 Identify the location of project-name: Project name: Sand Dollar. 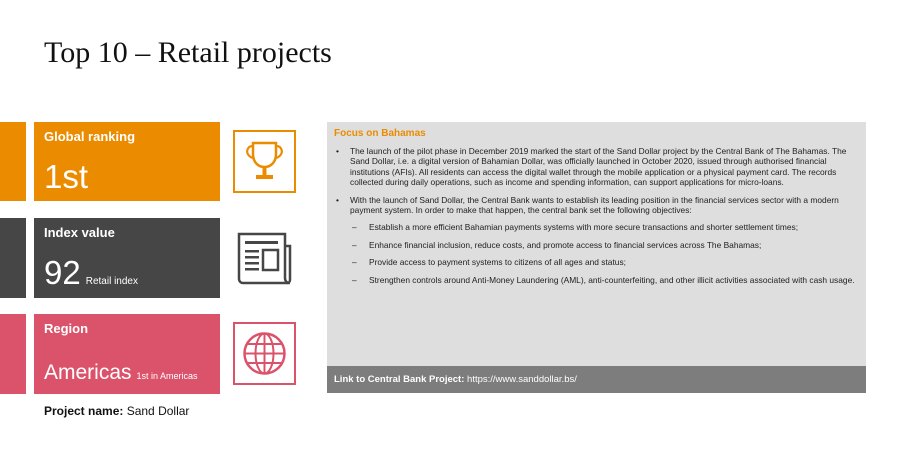
(116, 411).